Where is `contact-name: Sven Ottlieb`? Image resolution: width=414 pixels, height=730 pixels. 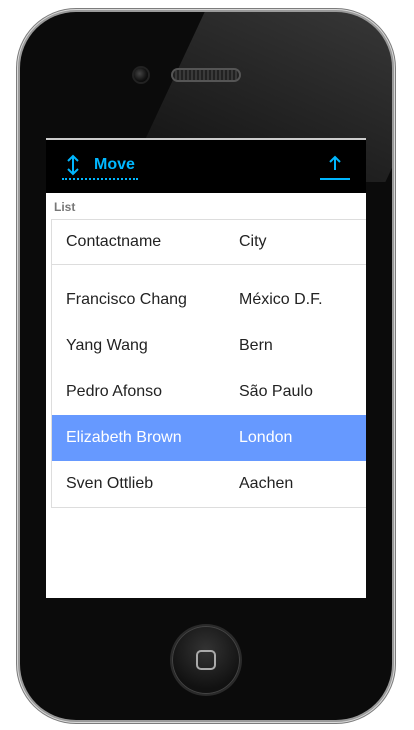
contact-name: Sven Ottlieb is located at coordinates (110, 483).